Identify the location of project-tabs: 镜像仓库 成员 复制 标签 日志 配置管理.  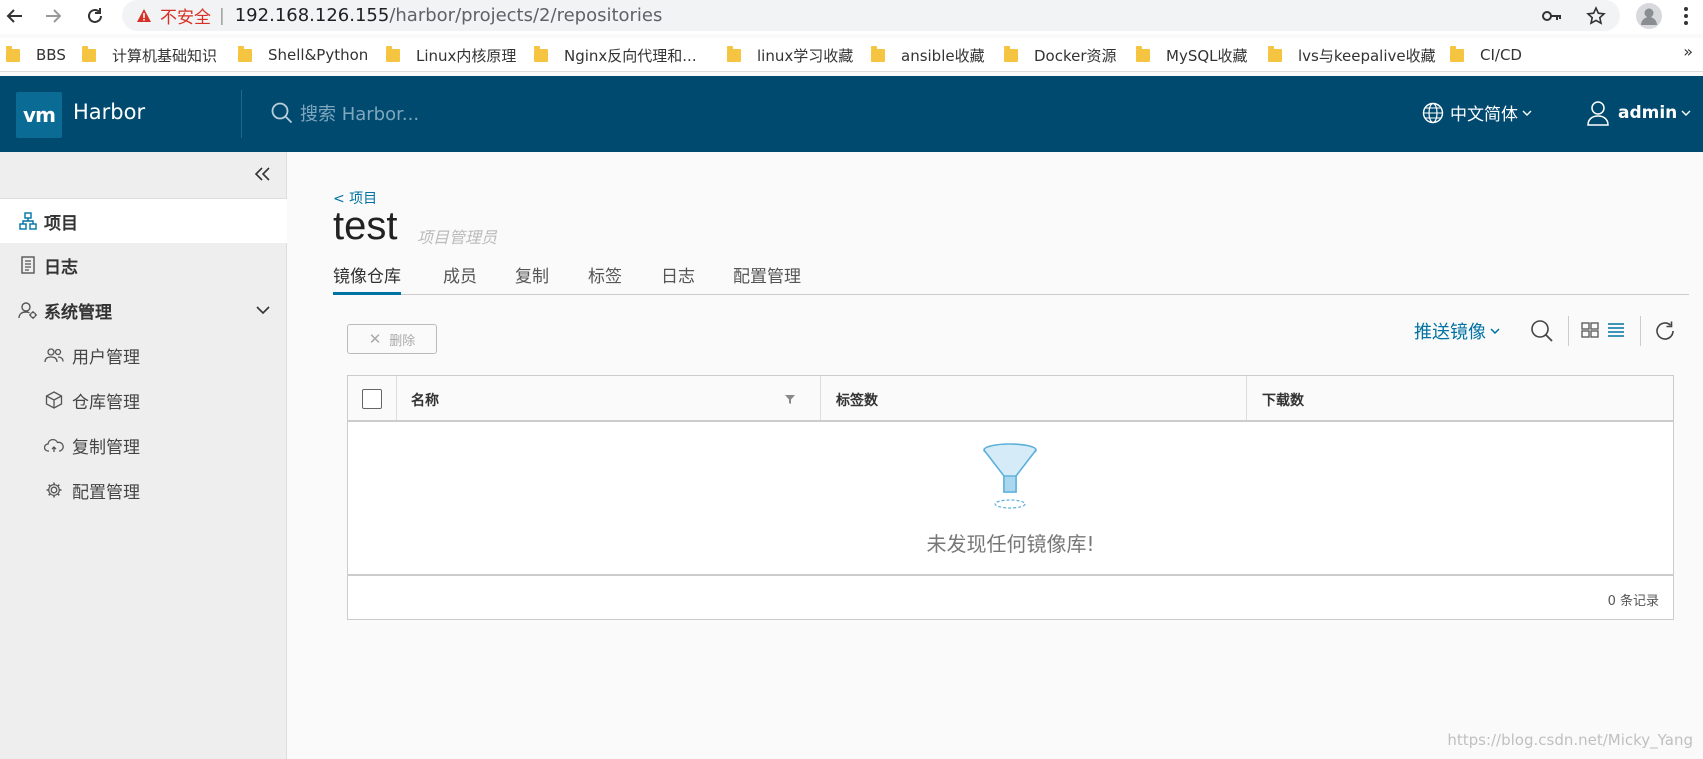
(1011, 276).